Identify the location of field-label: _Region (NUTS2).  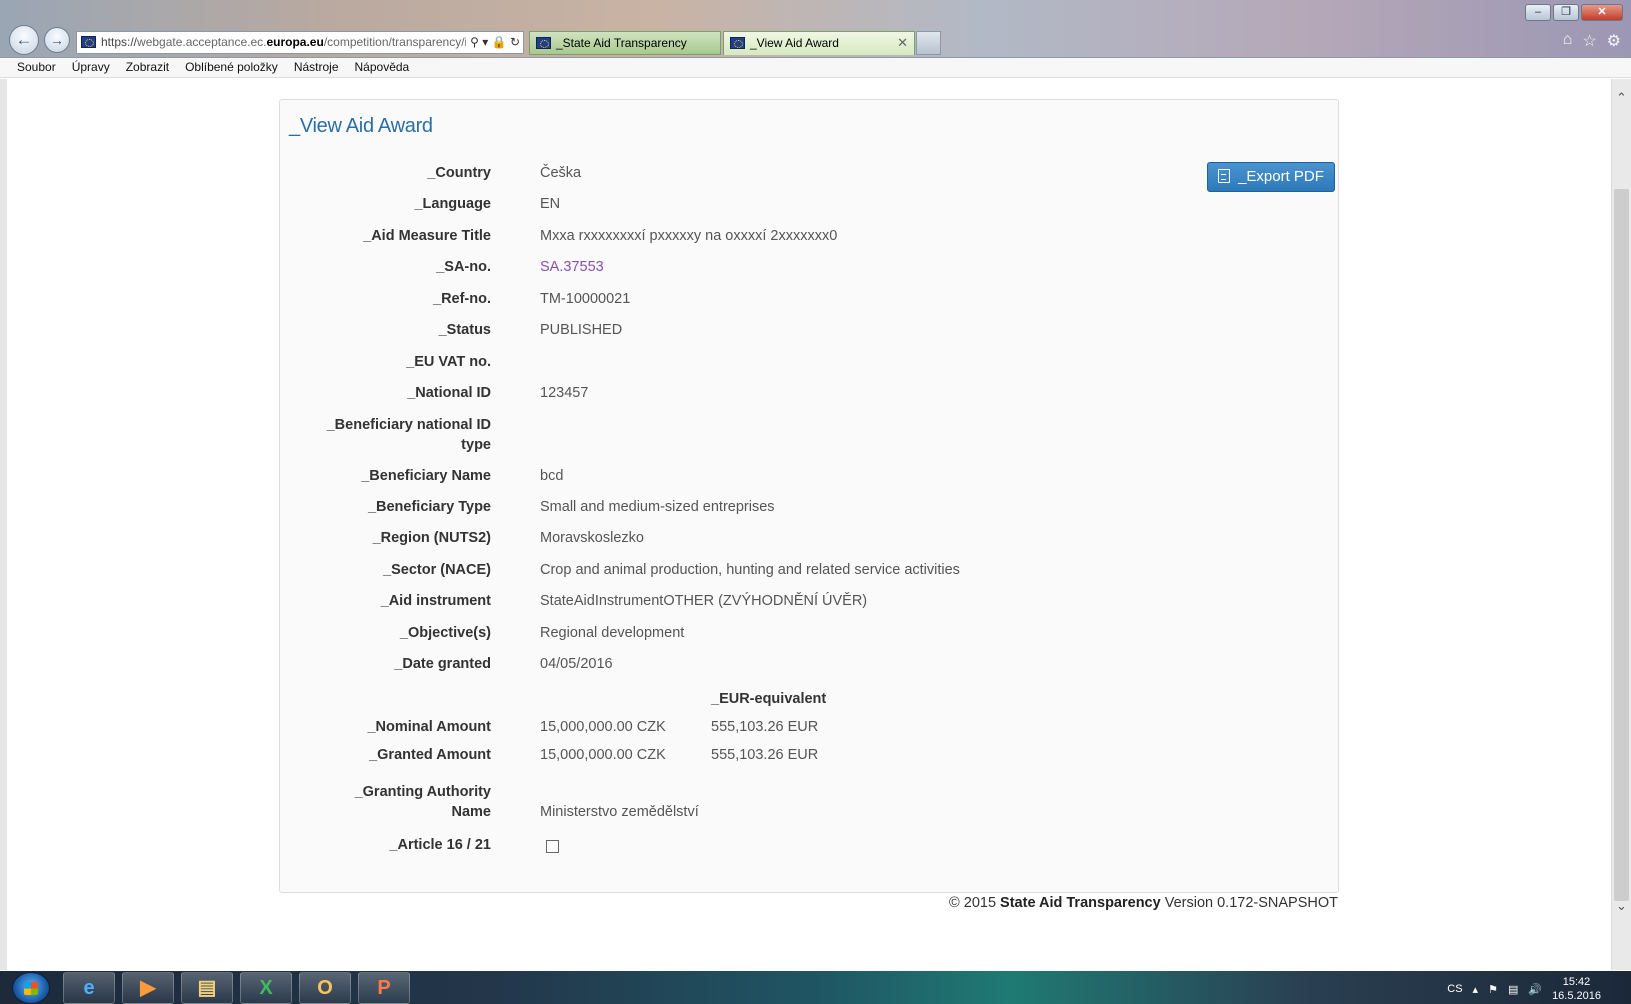
(431, 538).